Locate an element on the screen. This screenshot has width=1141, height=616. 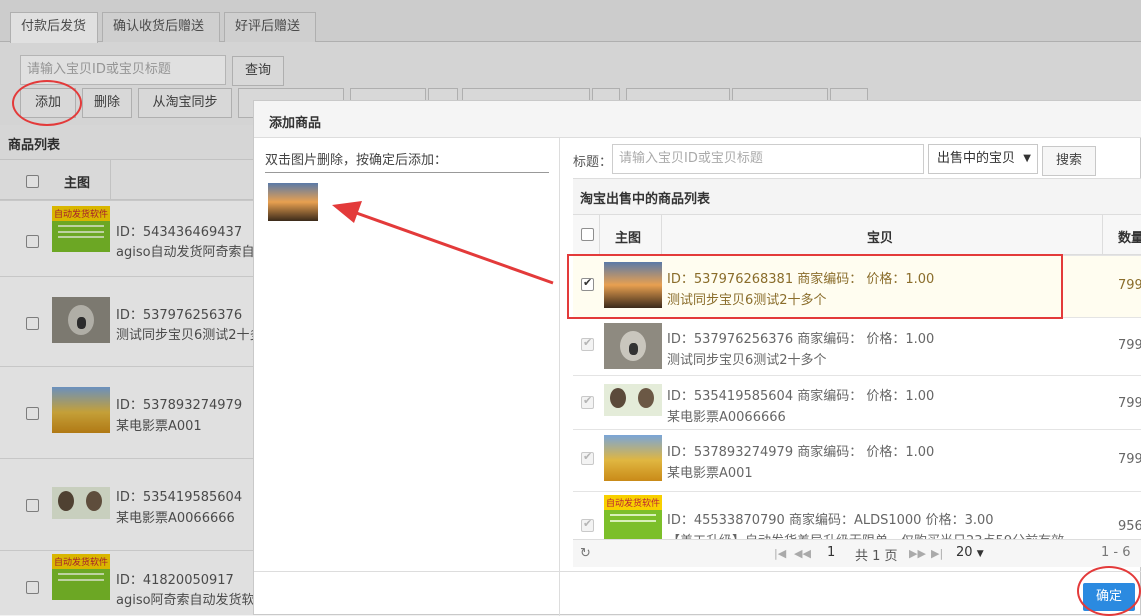
title-label: 标题： is located at coordinates (593, 162).